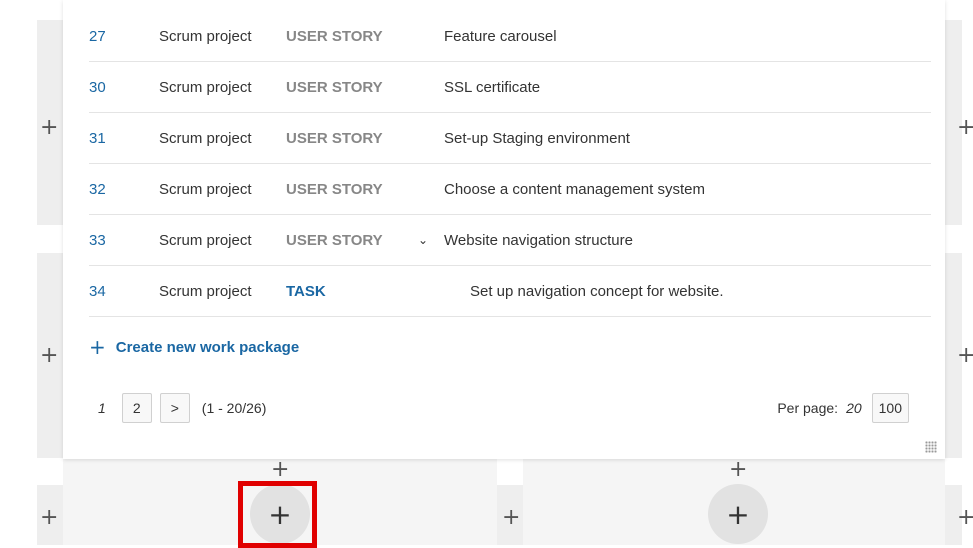 Image resolution: width=973 pixels, height=548 pixels. Describe the element at coordinates (102, 408) in the screenshot. I see `current-page: 1` at that location.